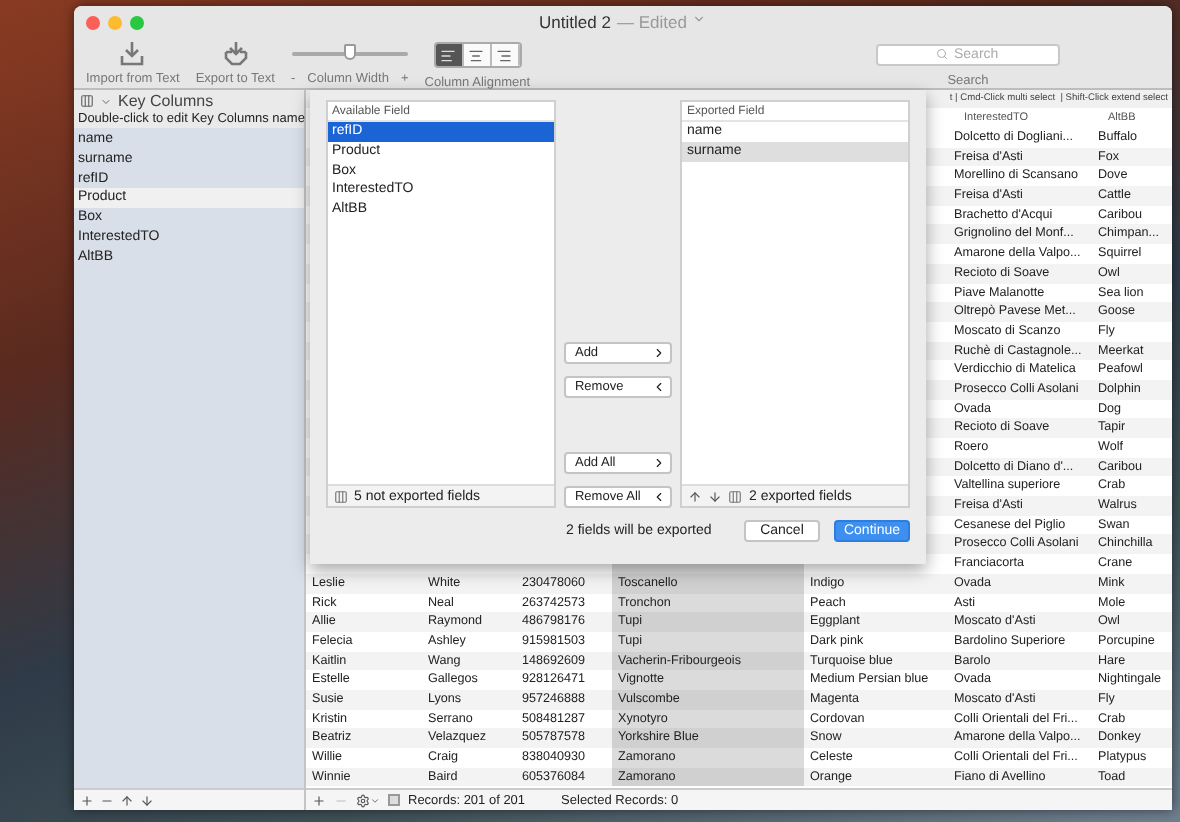  I want to click on disclosure-icon, so click(106, 101).